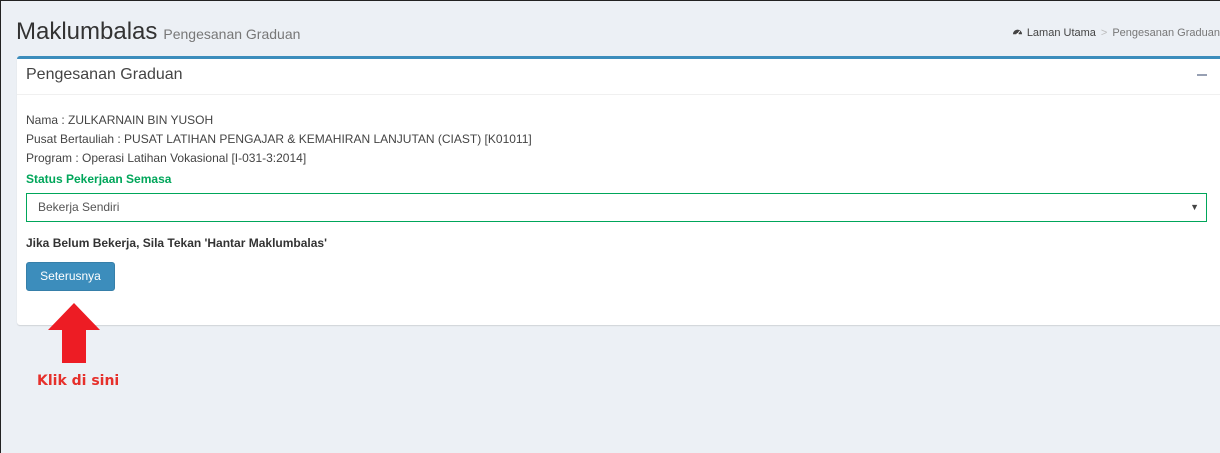 This screenshot has height=453, width=1220. I want to click on seterusnya-button: Seterusnya, so click(70, 276).